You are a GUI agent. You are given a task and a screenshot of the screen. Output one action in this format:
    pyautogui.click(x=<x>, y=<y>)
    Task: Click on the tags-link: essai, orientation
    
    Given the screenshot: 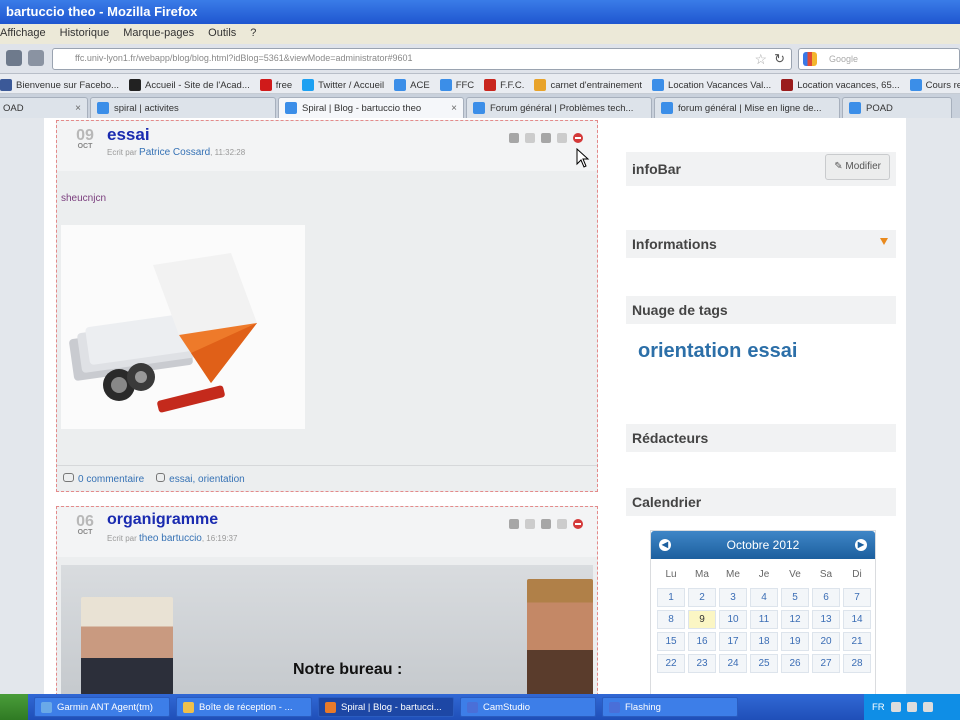 What is the action you would take?
    pyautogui.click(x=200, y=478)
    